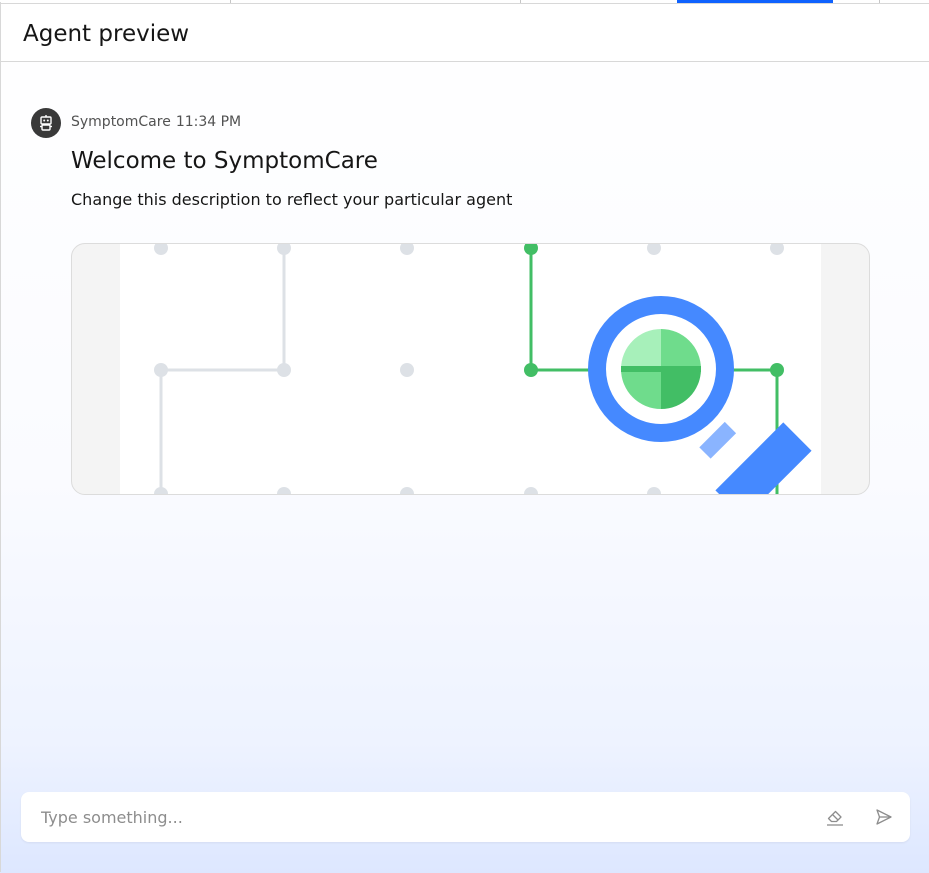 Image resolution: width=929 pixels, height=873 pixels. I want to click on panel-title: Agent preview, so click(106, 34).